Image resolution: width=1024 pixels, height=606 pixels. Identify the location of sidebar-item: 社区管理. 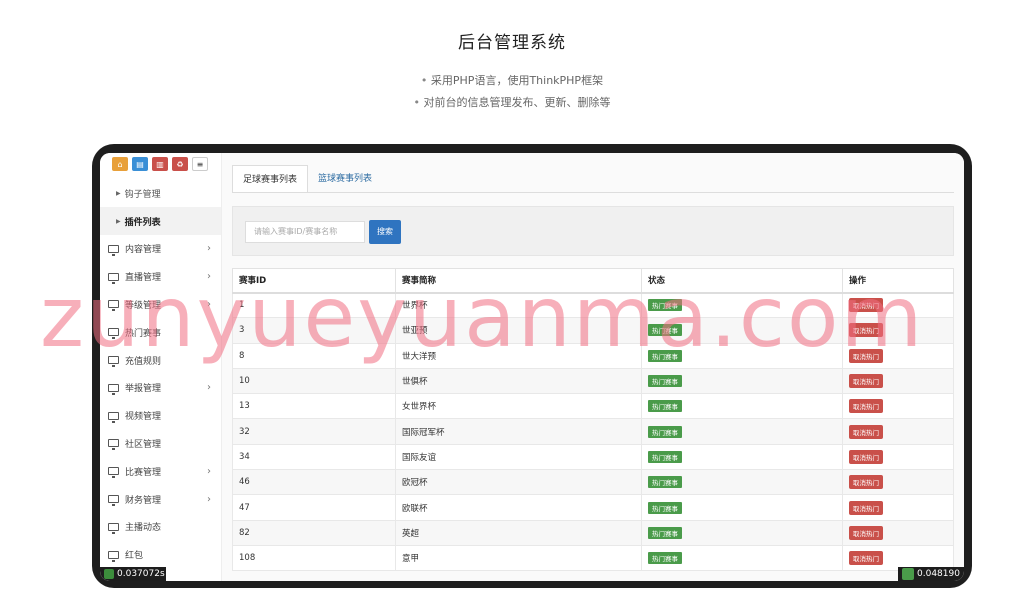
(160, 444).